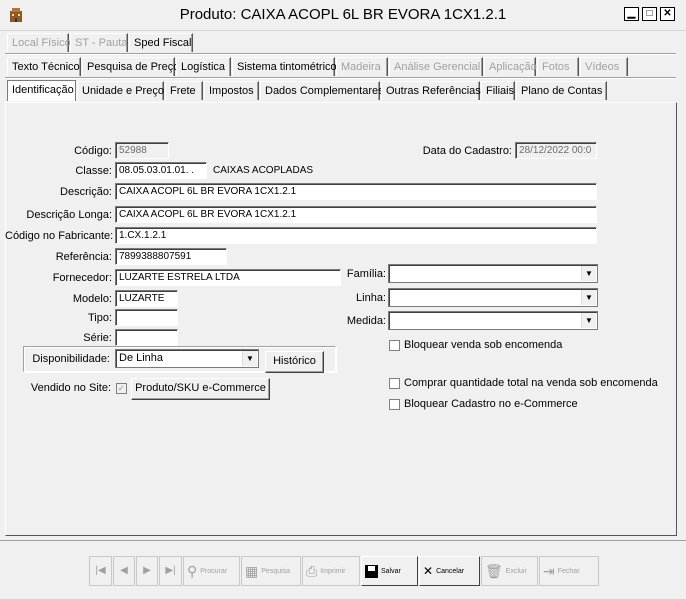  I want to click on bloquear-venda-checkbox, so click(394, 345).